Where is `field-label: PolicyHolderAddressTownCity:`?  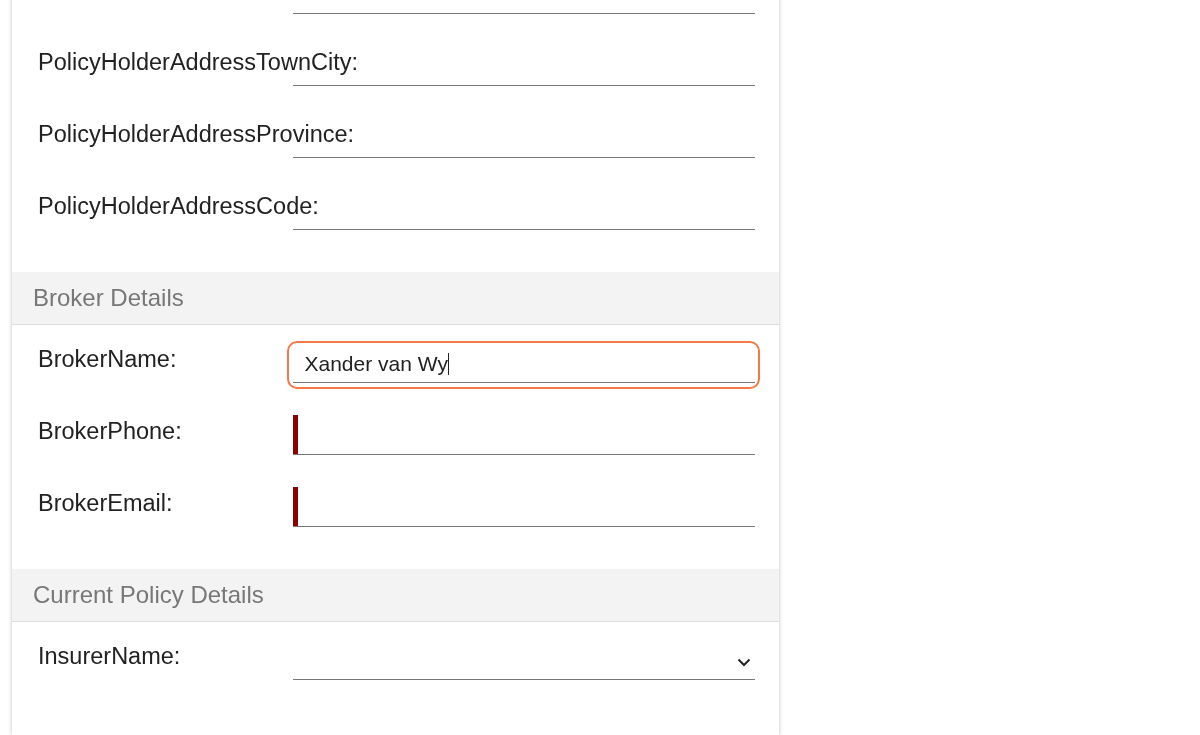
field-label: PolicyHolderAddressTownCity: is located at coordinates (198, 62).